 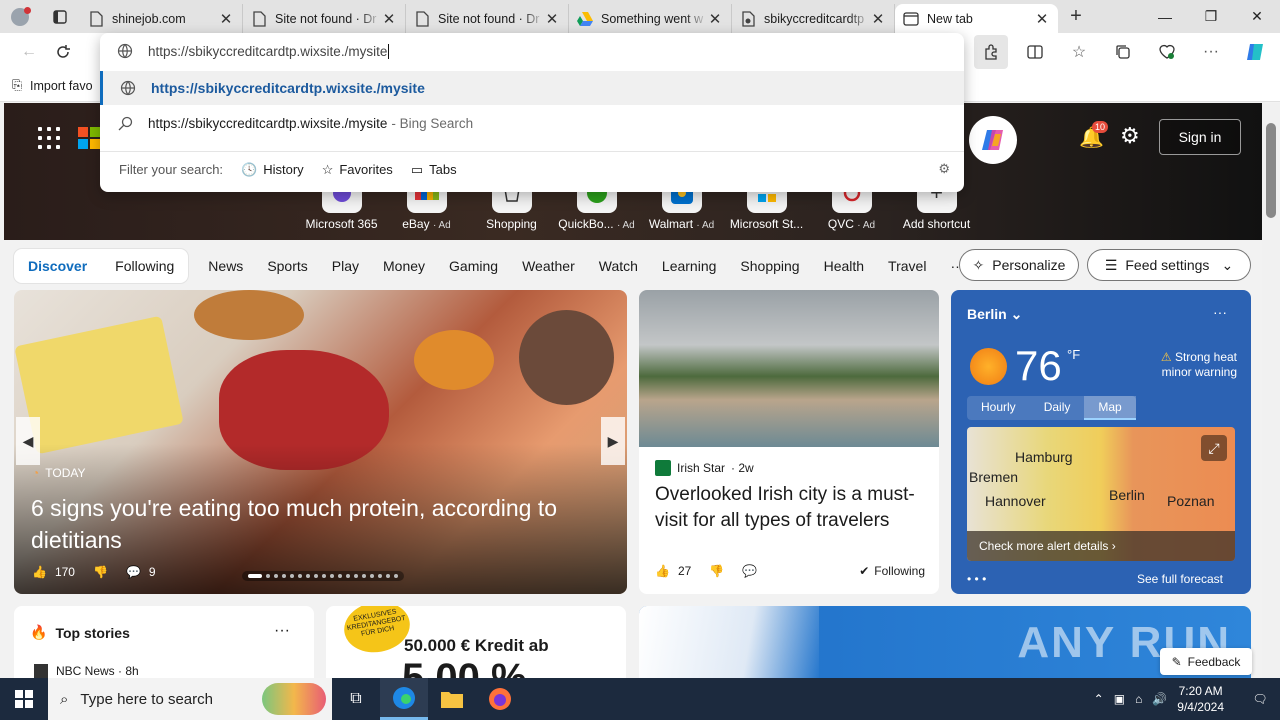 I want to click on vertical-scrollbar, so click(x=1271, y=390).